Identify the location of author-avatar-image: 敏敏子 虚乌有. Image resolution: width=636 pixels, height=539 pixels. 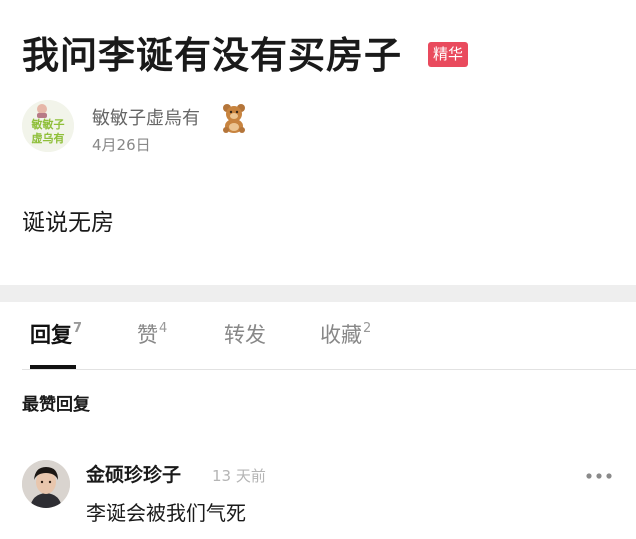
(48, 126).